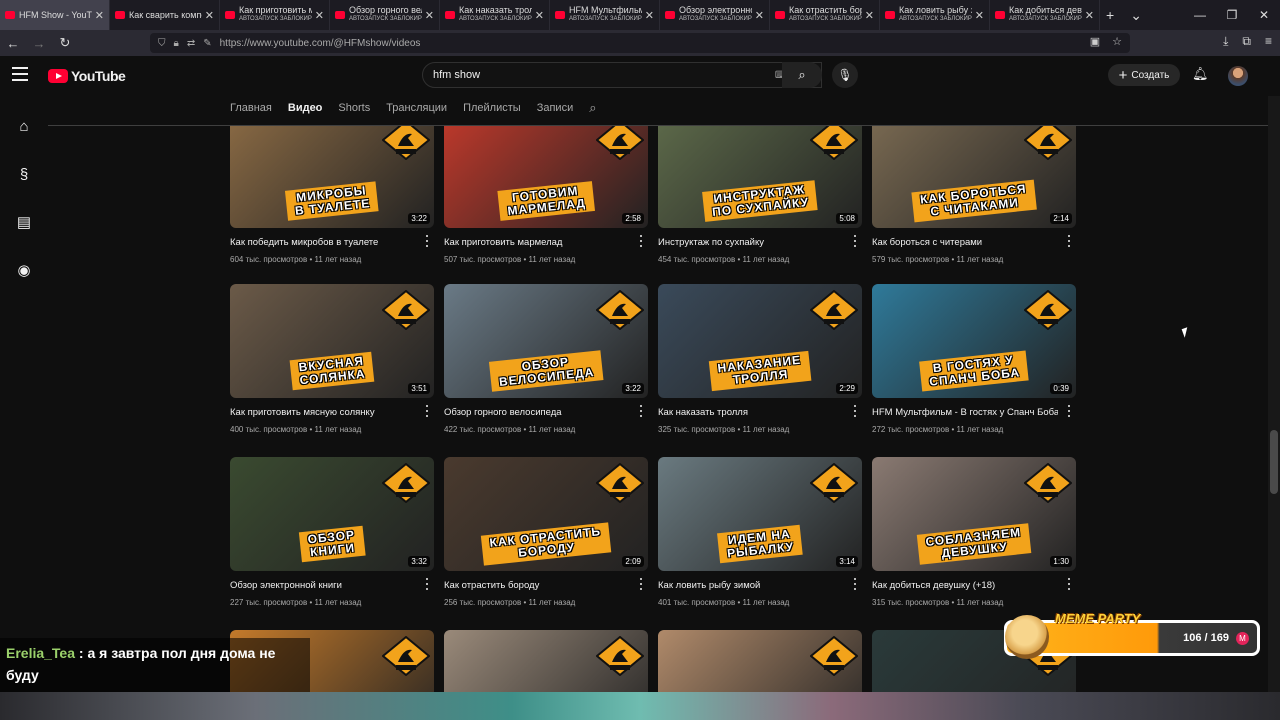  What do you see at coordinates (275, 15) in the screenshot?
I see `browser-tab: Как приготовить ма АВТОЗАПУСК ЗАБЛОКИР ✕` at bounding box center [275, 15].